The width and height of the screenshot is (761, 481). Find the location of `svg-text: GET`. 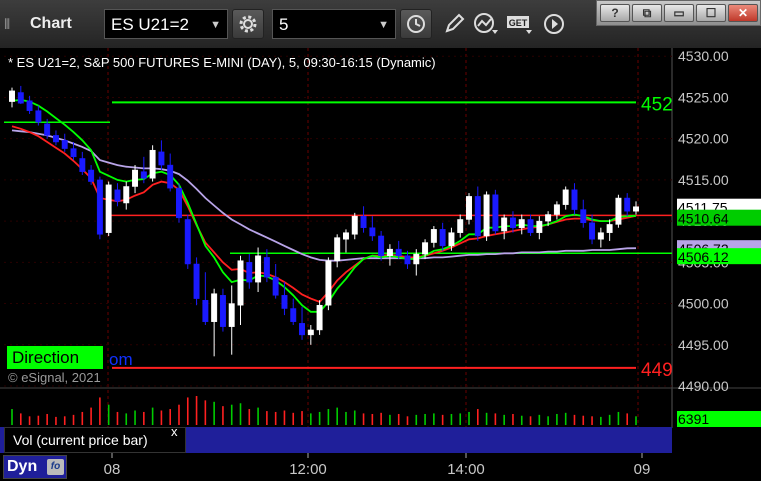

svg-text: GET is located at coordinates (518, 23).